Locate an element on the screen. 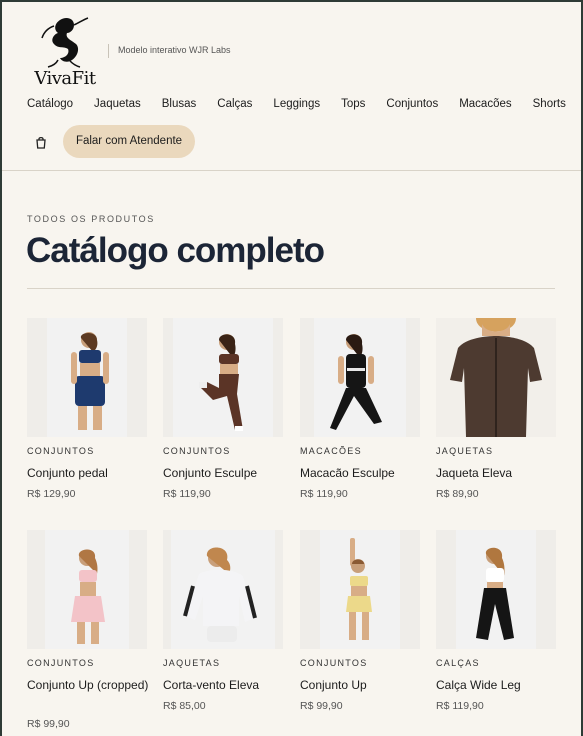 The height and width of the screenshot is (736, 583). nav-item-calcas: Calças is located at coordinates (234, 104).